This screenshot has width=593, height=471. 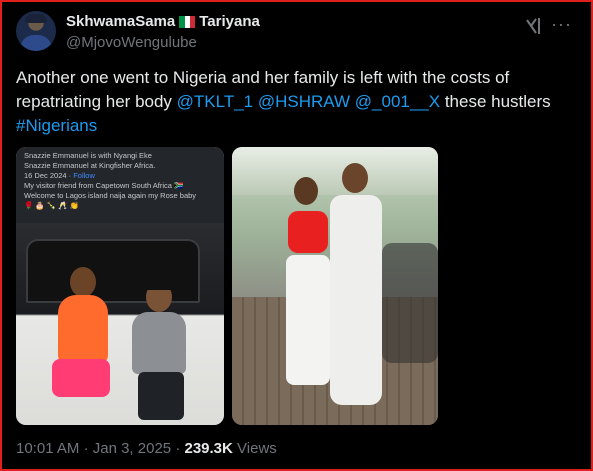 I want to click on tweet-header: SkhwamaSama Tariyana @MjovoWengulube ···, so click(x=296, y=32).